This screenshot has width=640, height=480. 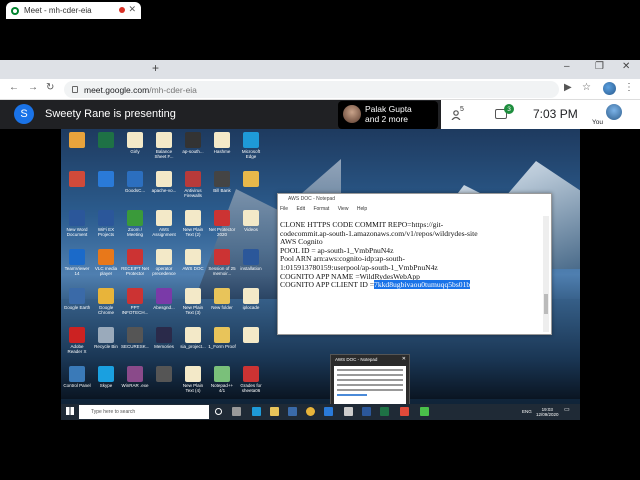 What do you see at coordinates (629, 87) in the screenshot?
I see `menu-kebab-icon: ⋮` at bounding box center [629, 87].